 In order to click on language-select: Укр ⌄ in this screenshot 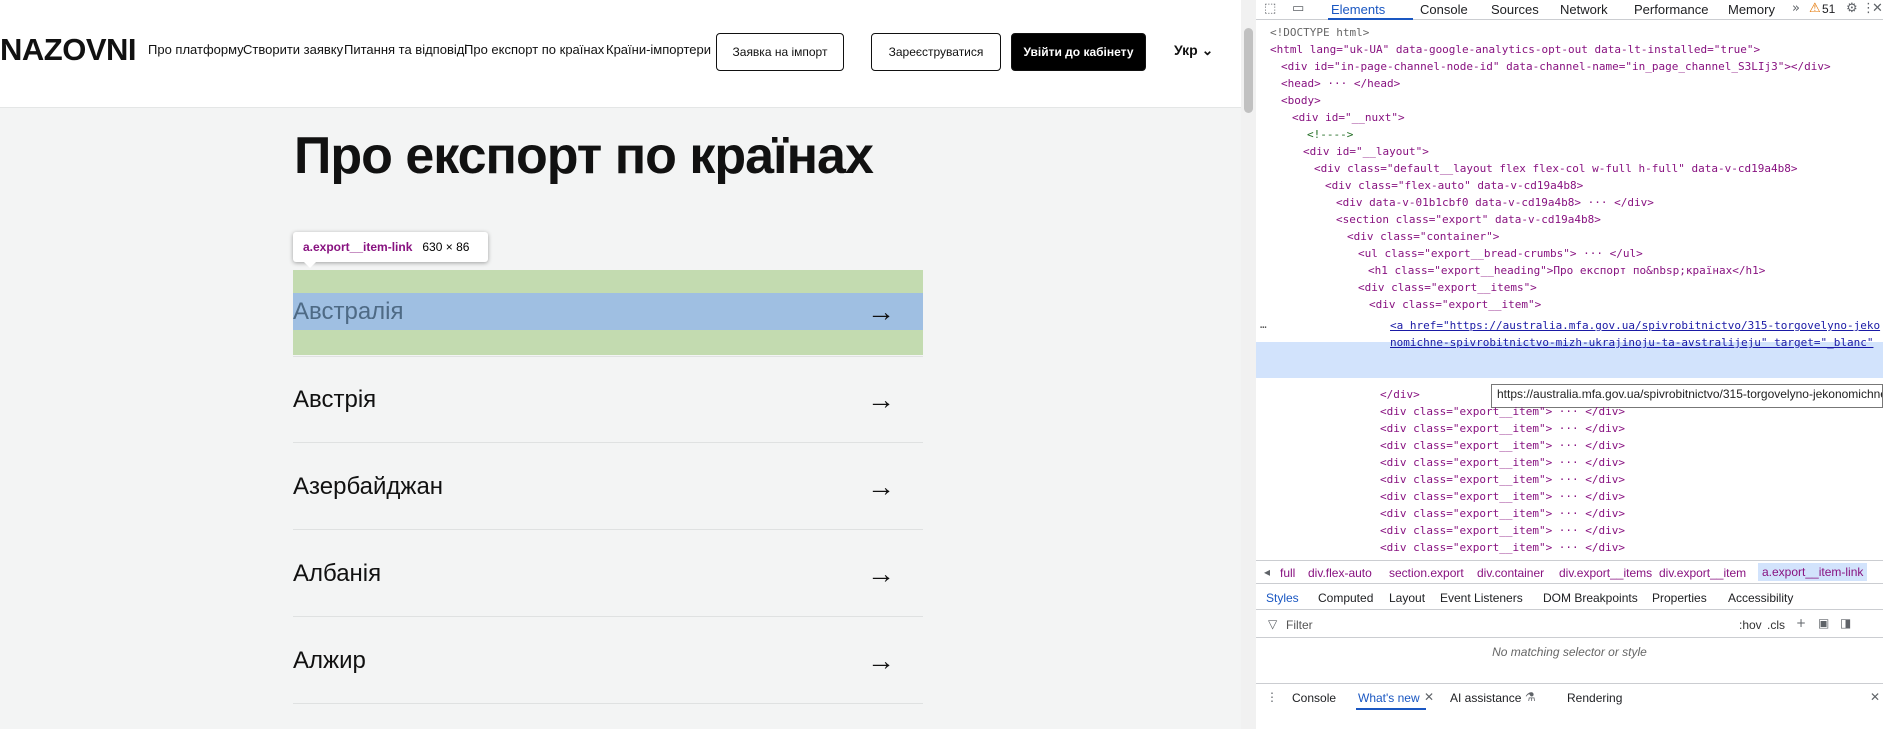, I will do `click(1193, 50)`.